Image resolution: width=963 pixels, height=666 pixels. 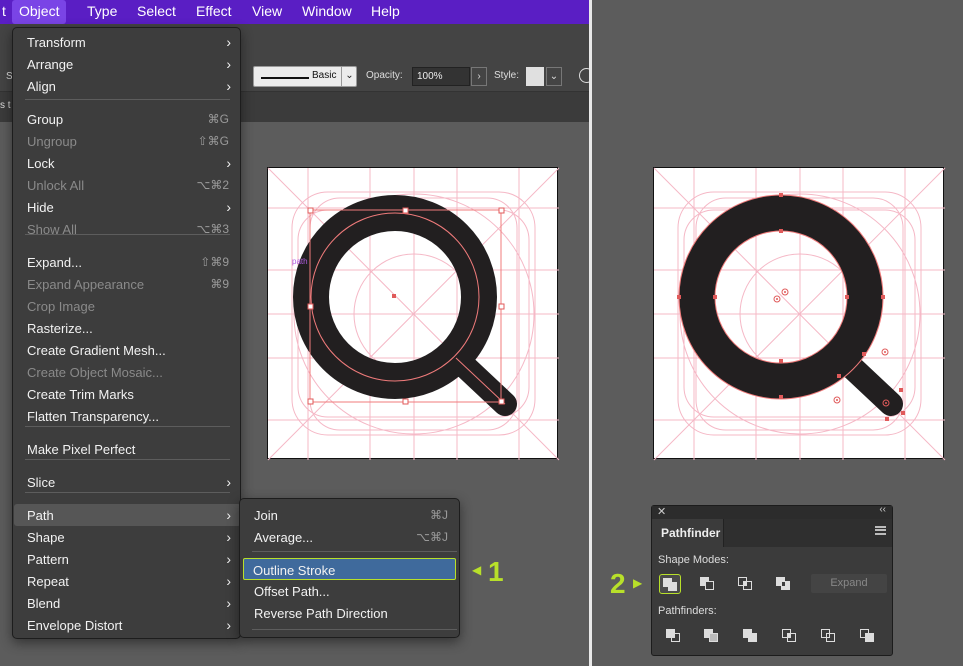 What do you see at coordinates (127, 559) in the screenshot?
I see `menu-item-pattern: Pattern ›` at bounding box center [127, 559].